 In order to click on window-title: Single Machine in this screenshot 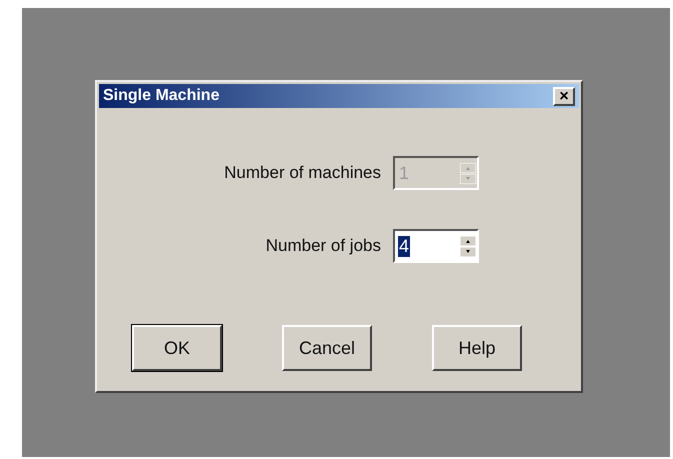, I will do `click(161, 96)`.